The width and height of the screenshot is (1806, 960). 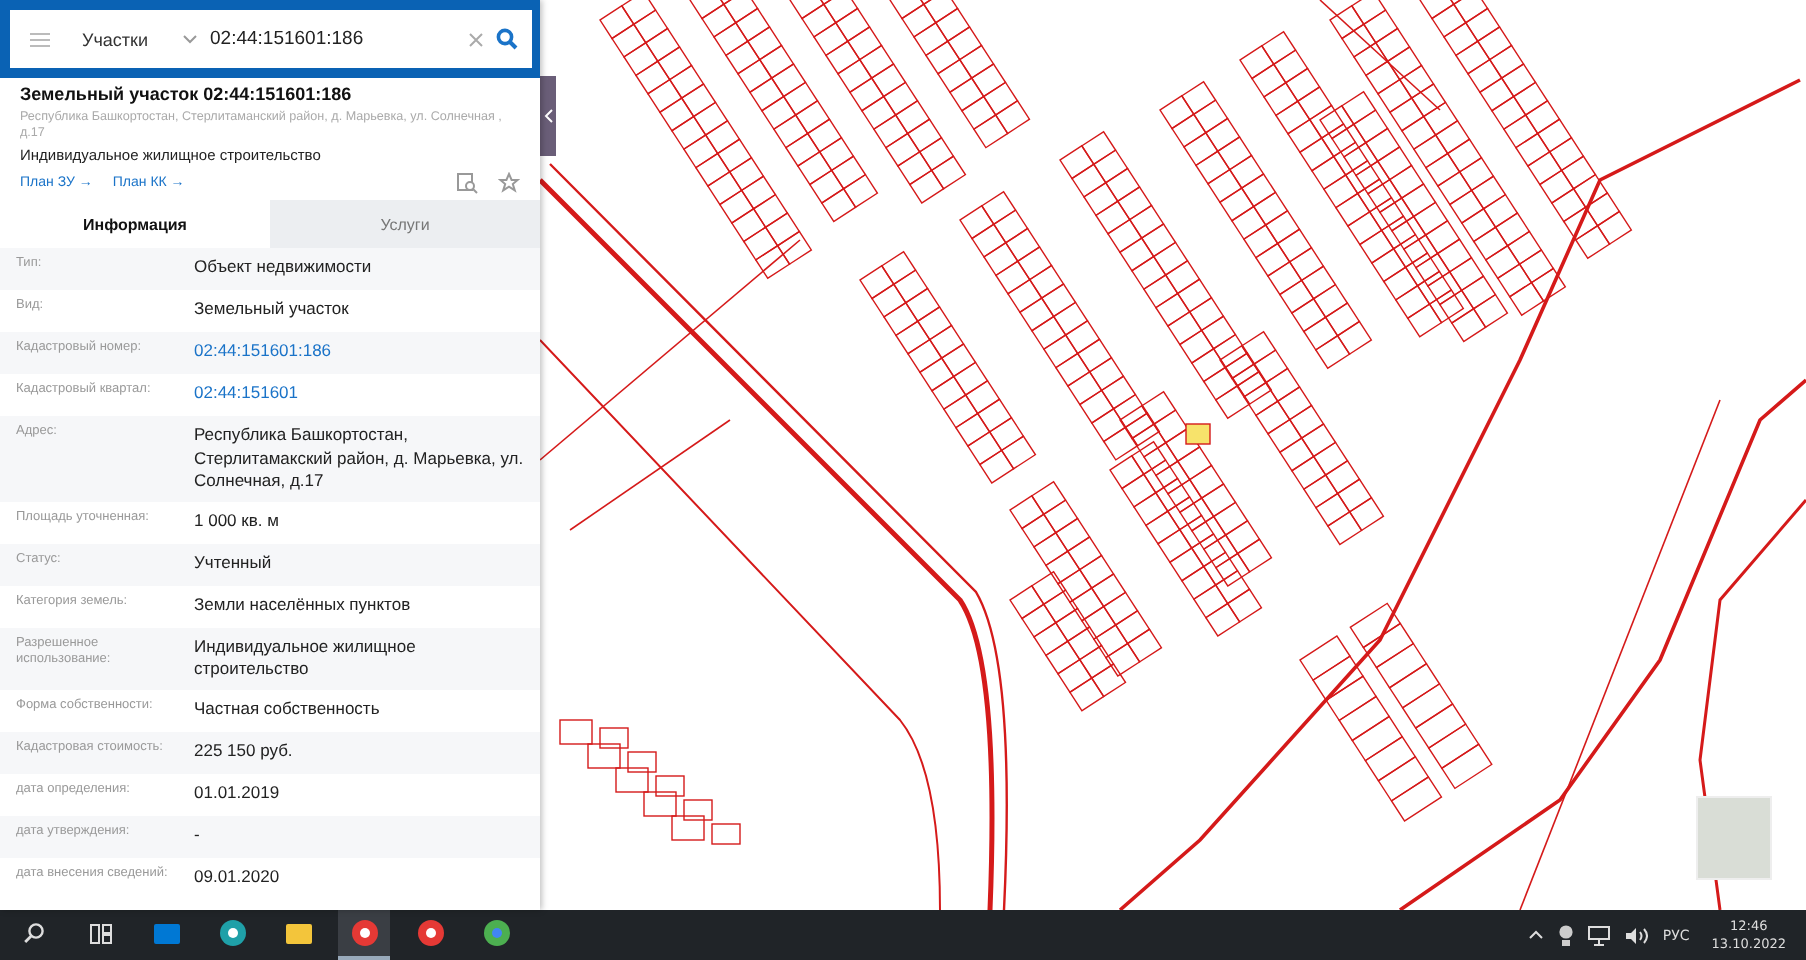 I want to click on parcel-title: Земельный участок 02:44:151601:186, so click(x=187, y=94).